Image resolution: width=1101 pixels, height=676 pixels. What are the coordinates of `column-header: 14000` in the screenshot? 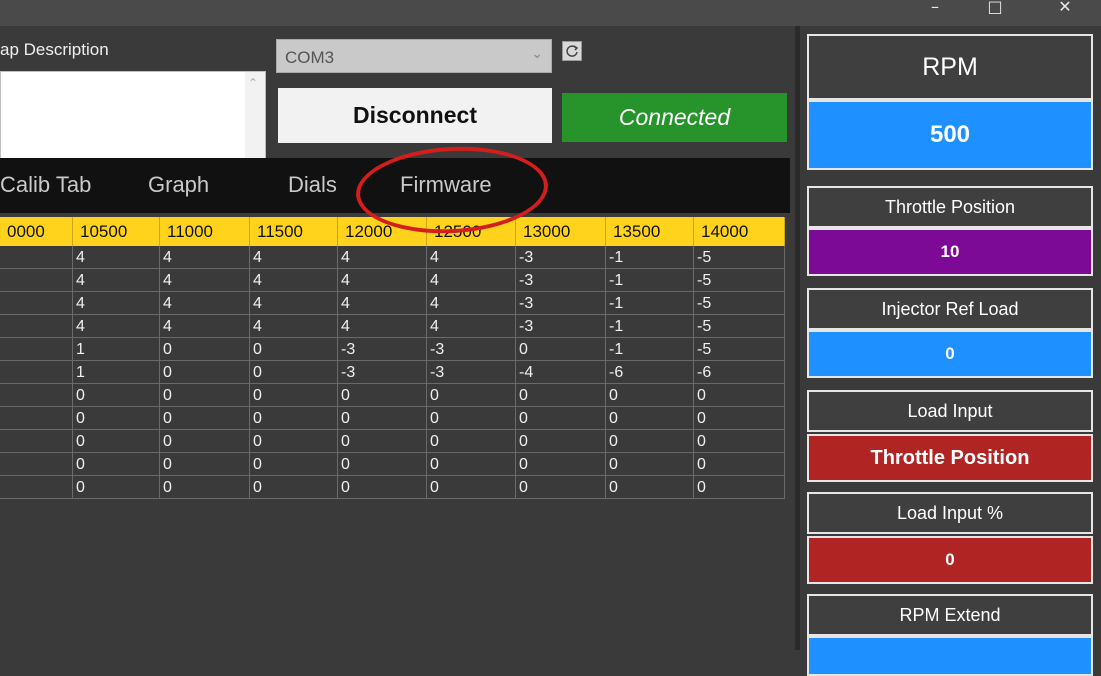 It's located at (739, 231).